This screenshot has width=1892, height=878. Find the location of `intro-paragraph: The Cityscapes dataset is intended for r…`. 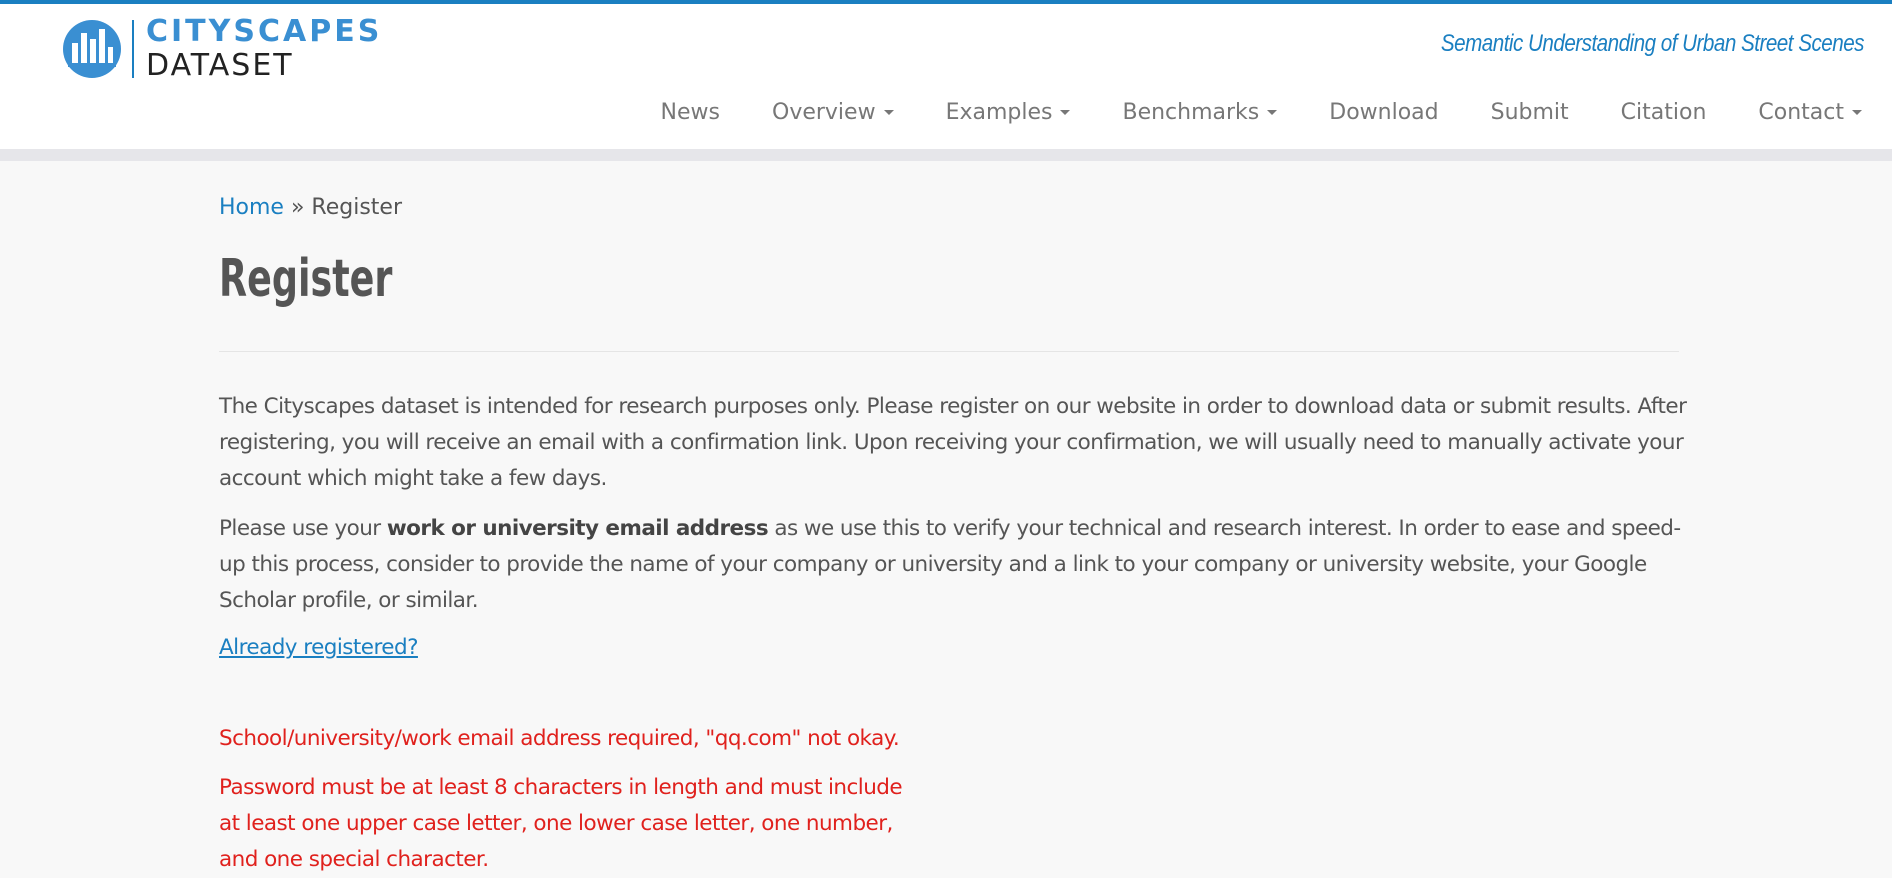

intro-paragraph: The Cityscapes dataset is intended for r… is located at coordinates (953, 442).